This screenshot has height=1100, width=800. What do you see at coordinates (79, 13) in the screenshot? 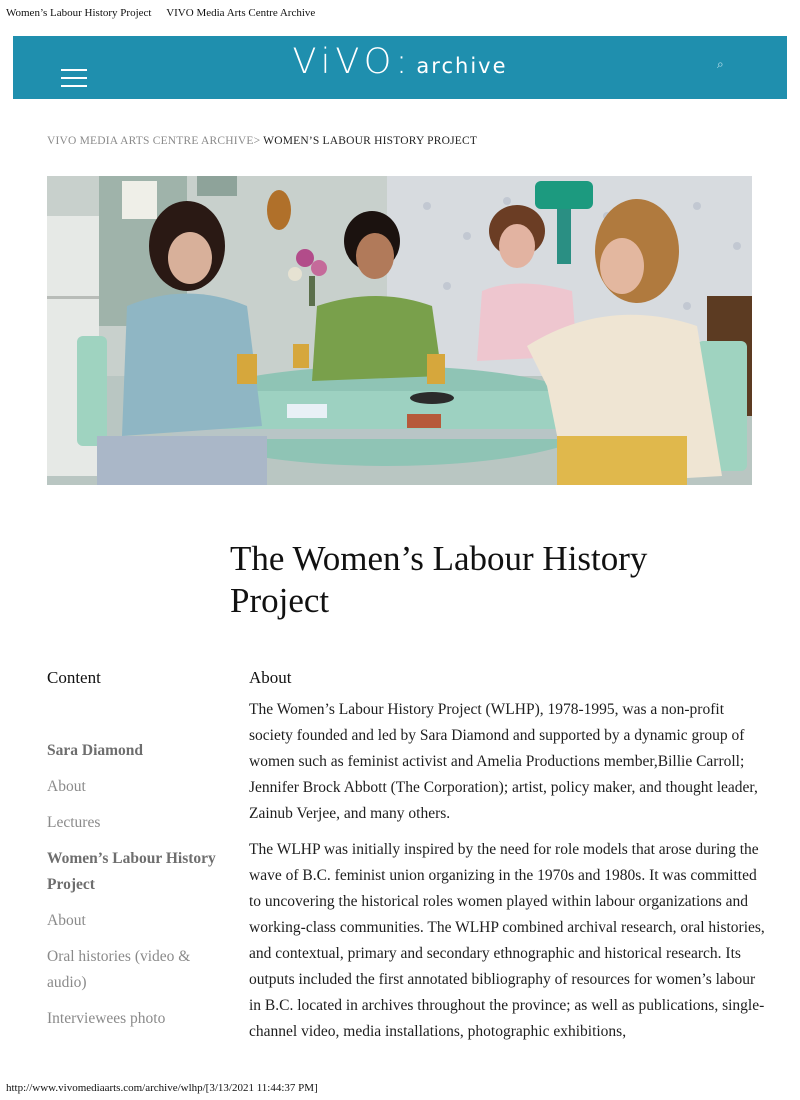
I see `print-page-title: Women’s Labour History Project` at bounding box center [79, 13].